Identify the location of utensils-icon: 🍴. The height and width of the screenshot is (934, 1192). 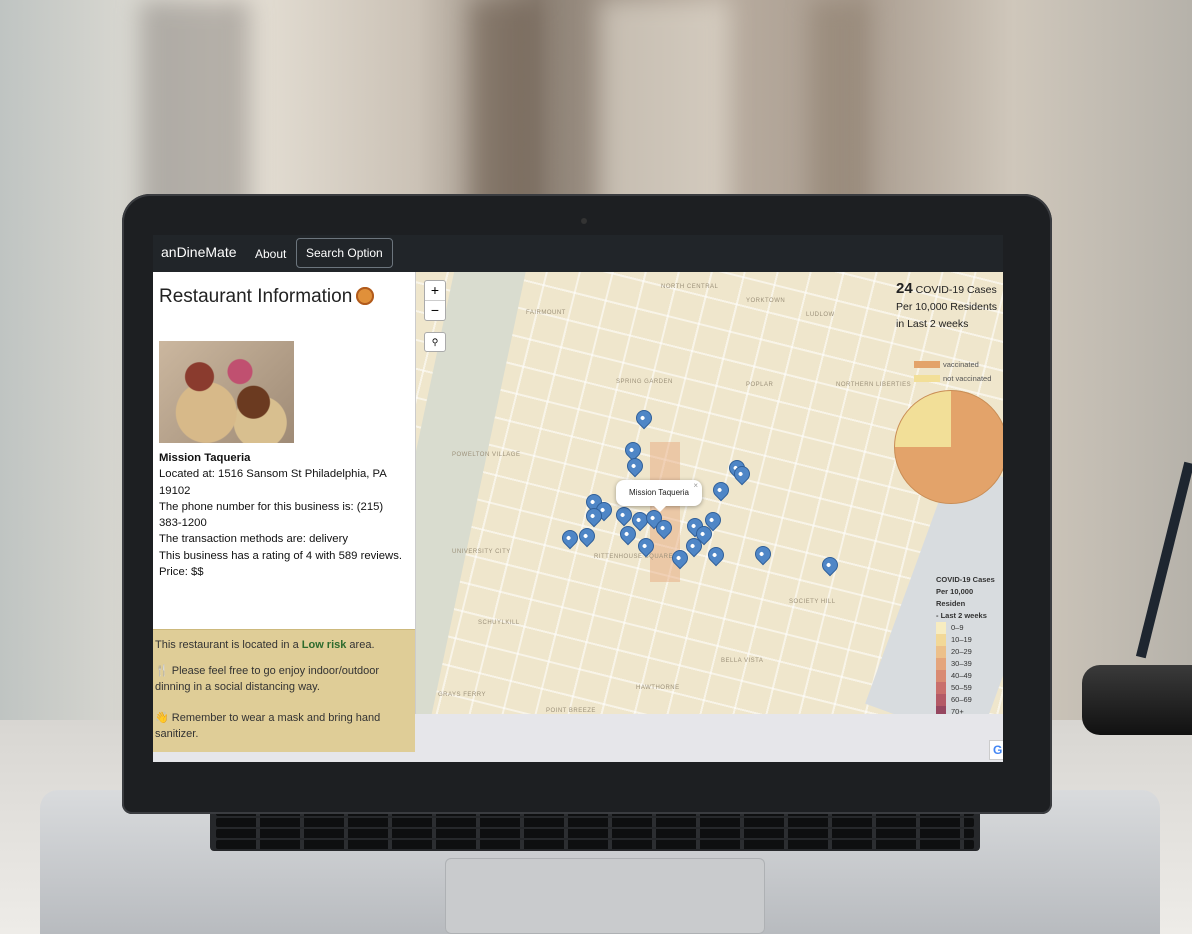
(163, 671).